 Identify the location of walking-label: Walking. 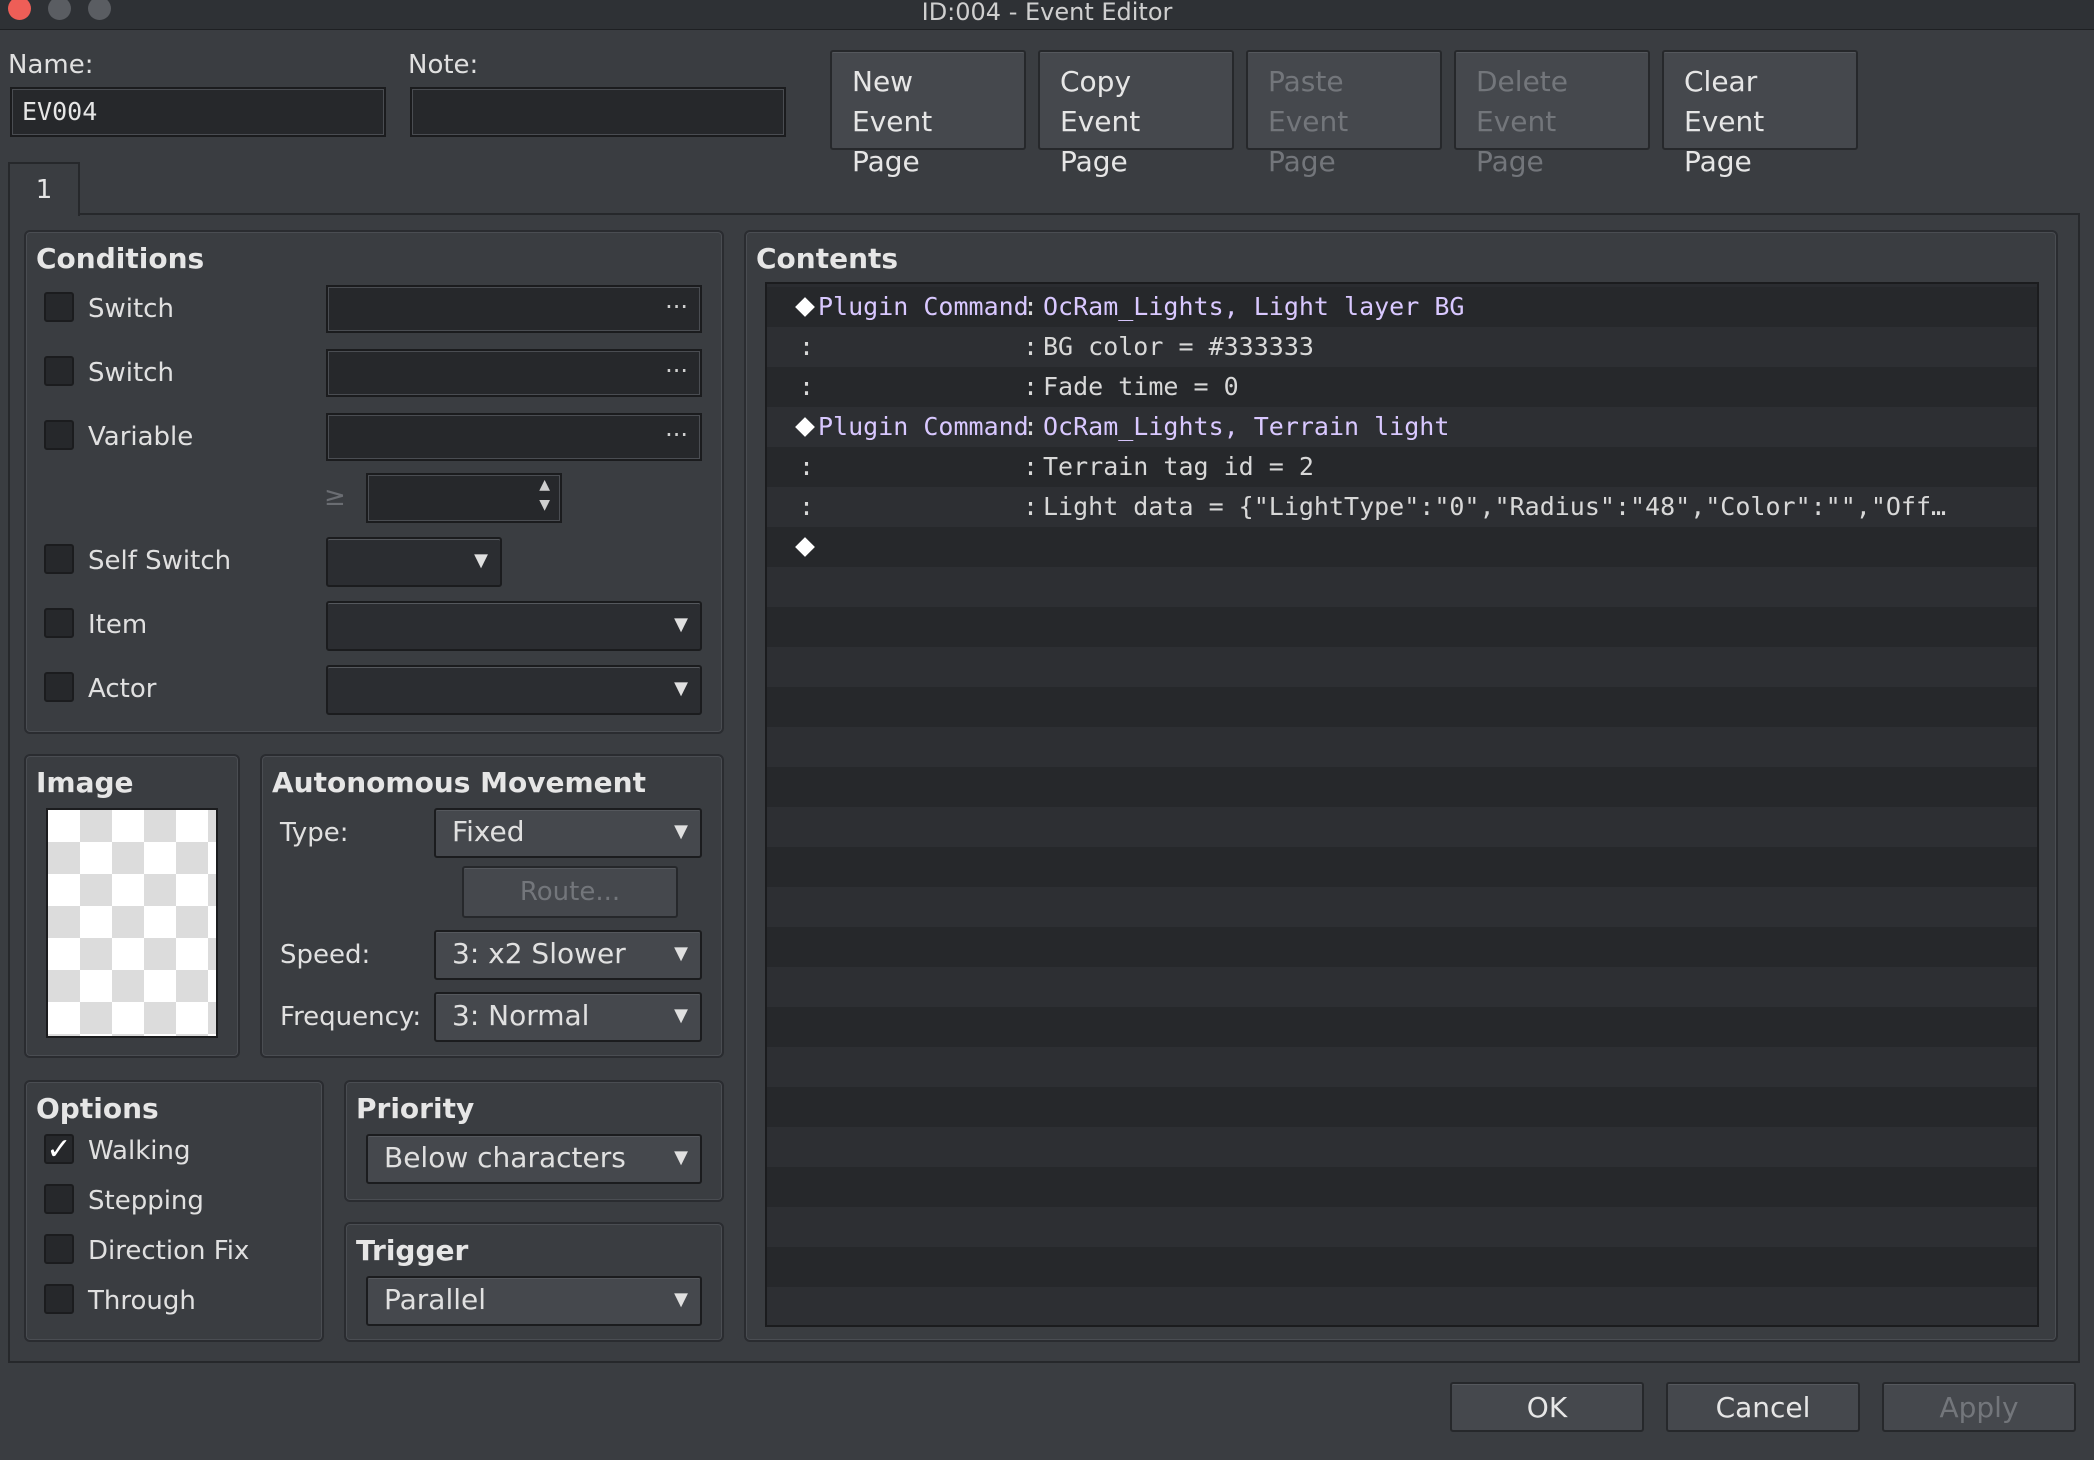
(139, 1151).